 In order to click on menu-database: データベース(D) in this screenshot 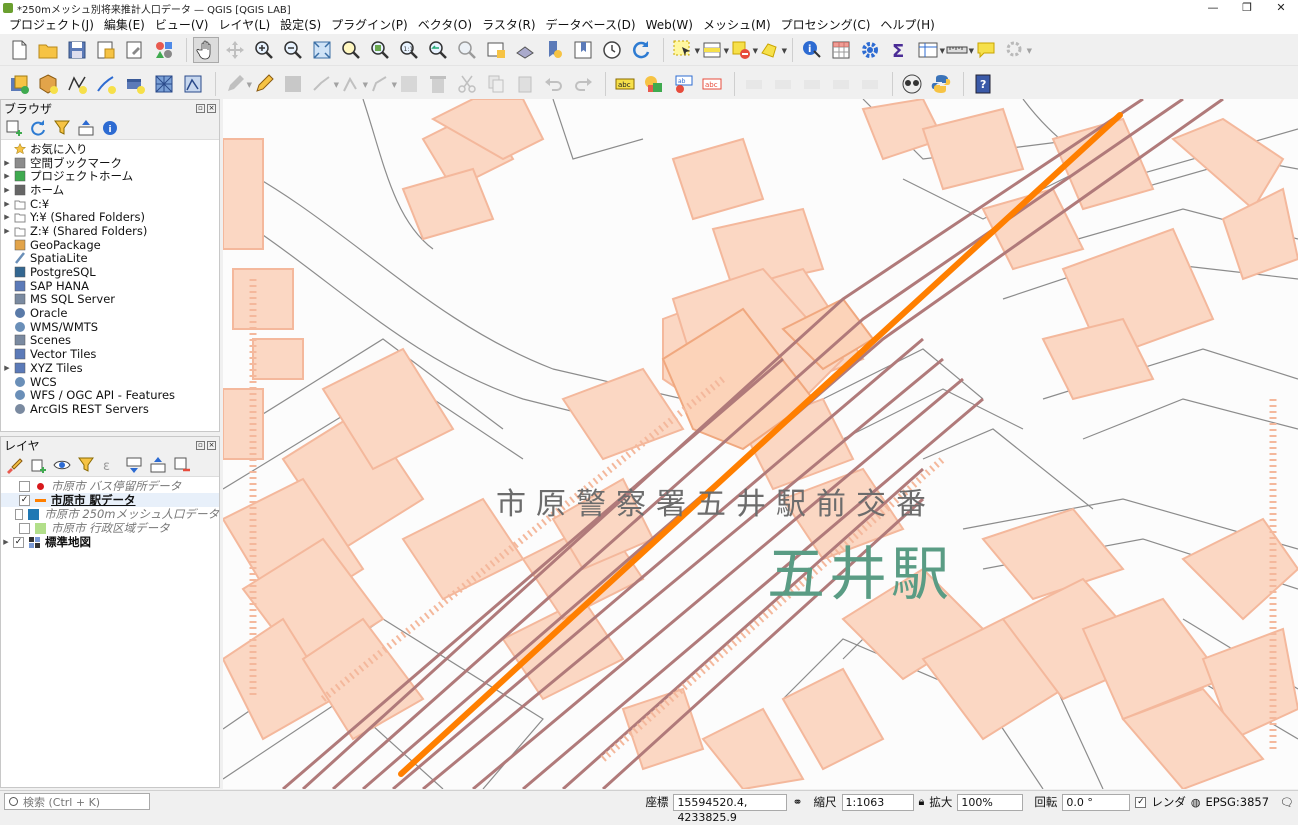, I will do `click(591, 25)`.